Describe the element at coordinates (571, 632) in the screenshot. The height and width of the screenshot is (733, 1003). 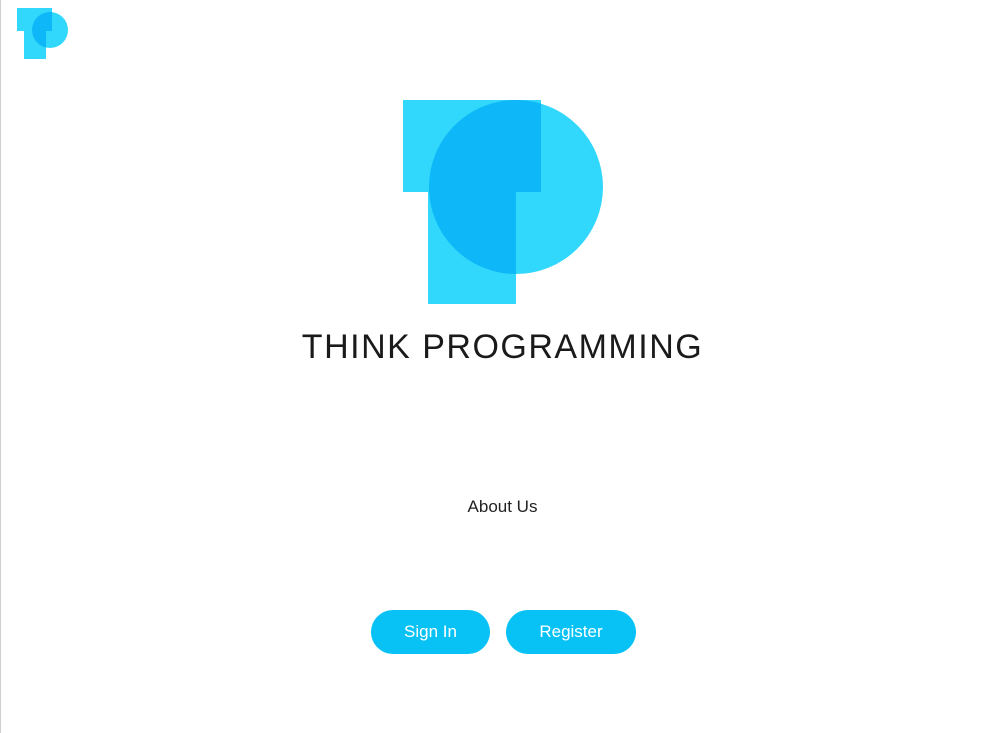
I see `register-button: Register` at that location.